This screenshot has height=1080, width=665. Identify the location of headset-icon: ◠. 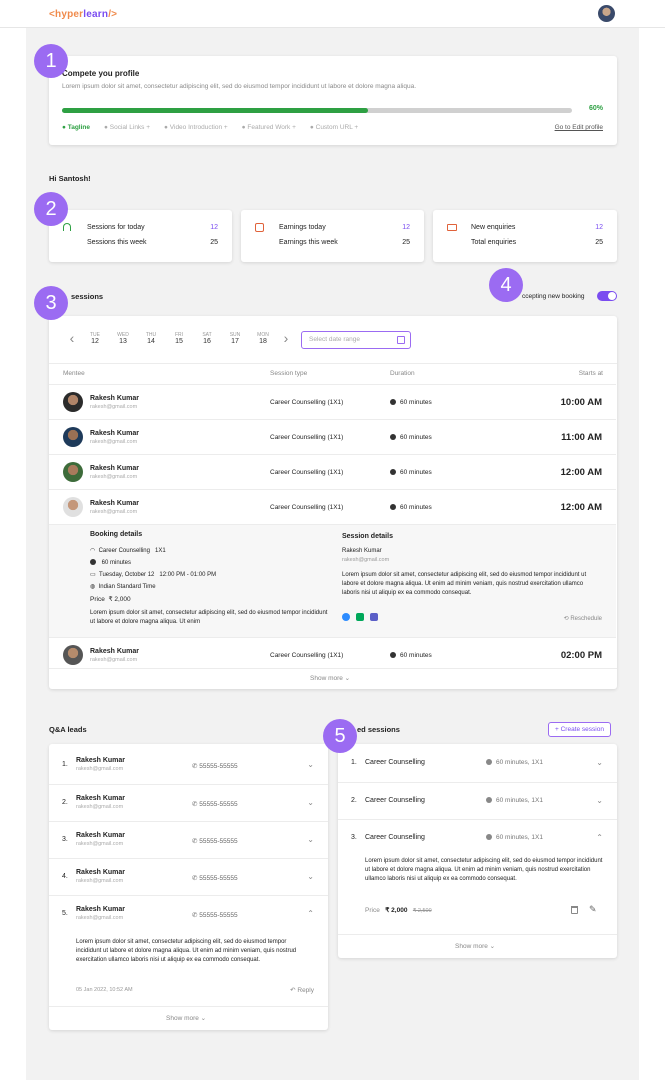
(93, 551).